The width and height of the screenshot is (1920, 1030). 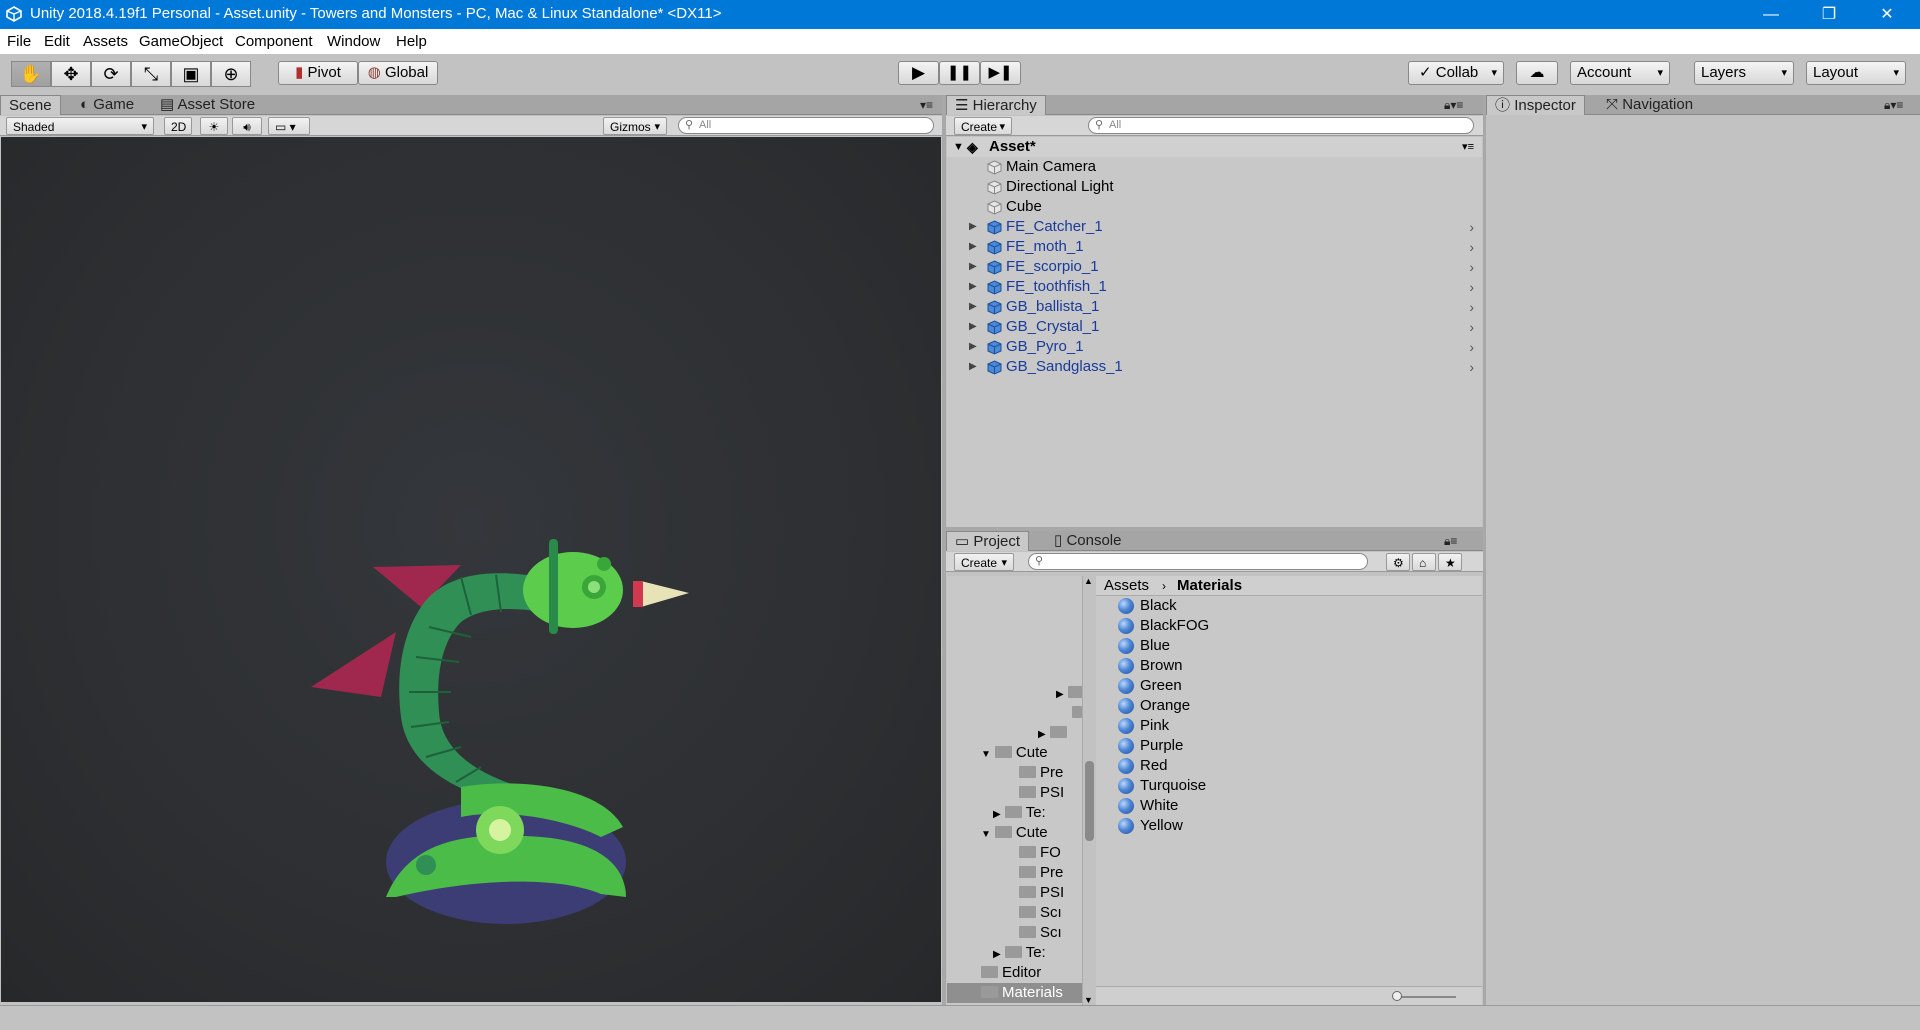 What do you see at coordinates (1744, 73) in the screenshot?
I see `layers-dropdown: Layers` at bounding box center [1744, 73].